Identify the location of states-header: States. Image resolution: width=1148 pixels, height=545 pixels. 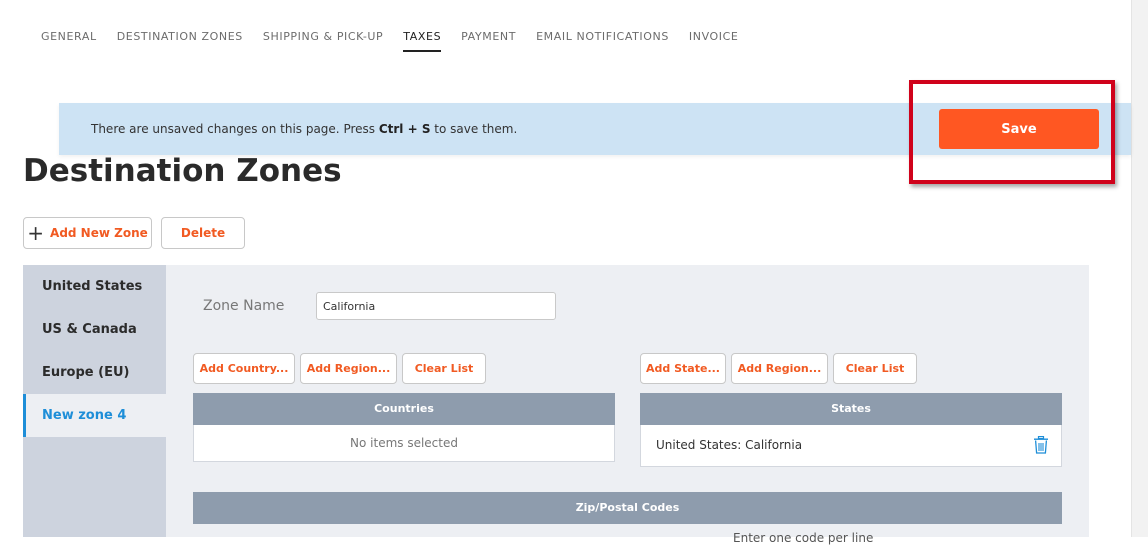
(851, 409).